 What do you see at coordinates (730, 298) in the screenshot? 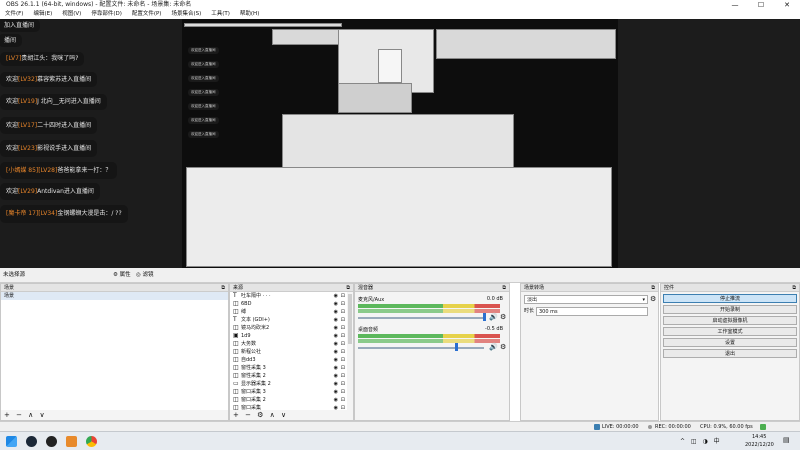
I see `stop-streaming-button: 停止推流` at bounding box center [730, 298].